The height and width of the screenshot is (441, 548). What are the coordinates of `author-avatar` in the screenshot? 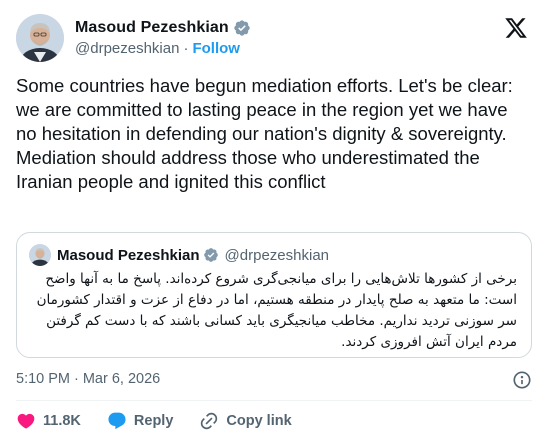 It's located at (40, 38).